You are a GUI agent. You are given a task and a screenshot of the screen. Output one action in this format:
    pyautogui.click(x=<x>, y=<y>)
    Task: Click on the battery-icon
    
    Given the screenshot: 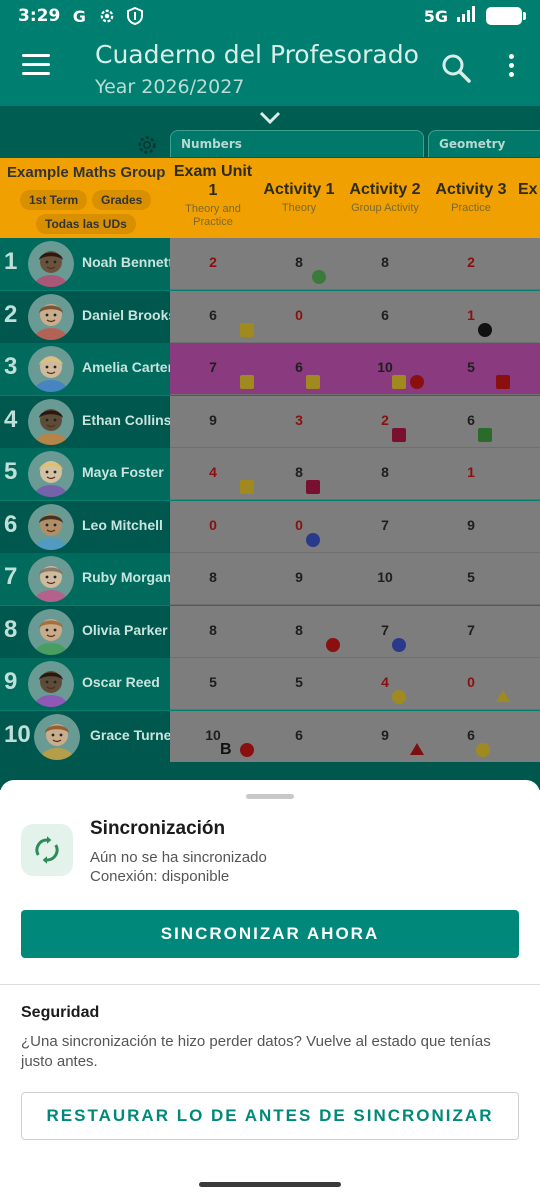 What is the action you would take?
    pyautogui.click(x=506, y=16)
    